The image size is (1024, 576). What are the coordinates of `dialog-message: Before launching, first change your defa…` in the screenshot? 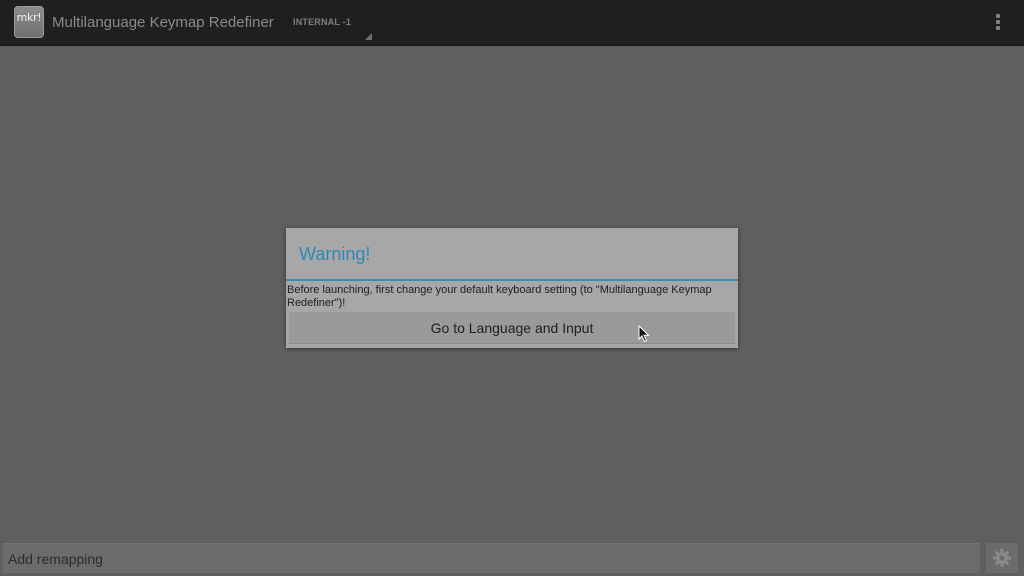 It's located at (499, 296).